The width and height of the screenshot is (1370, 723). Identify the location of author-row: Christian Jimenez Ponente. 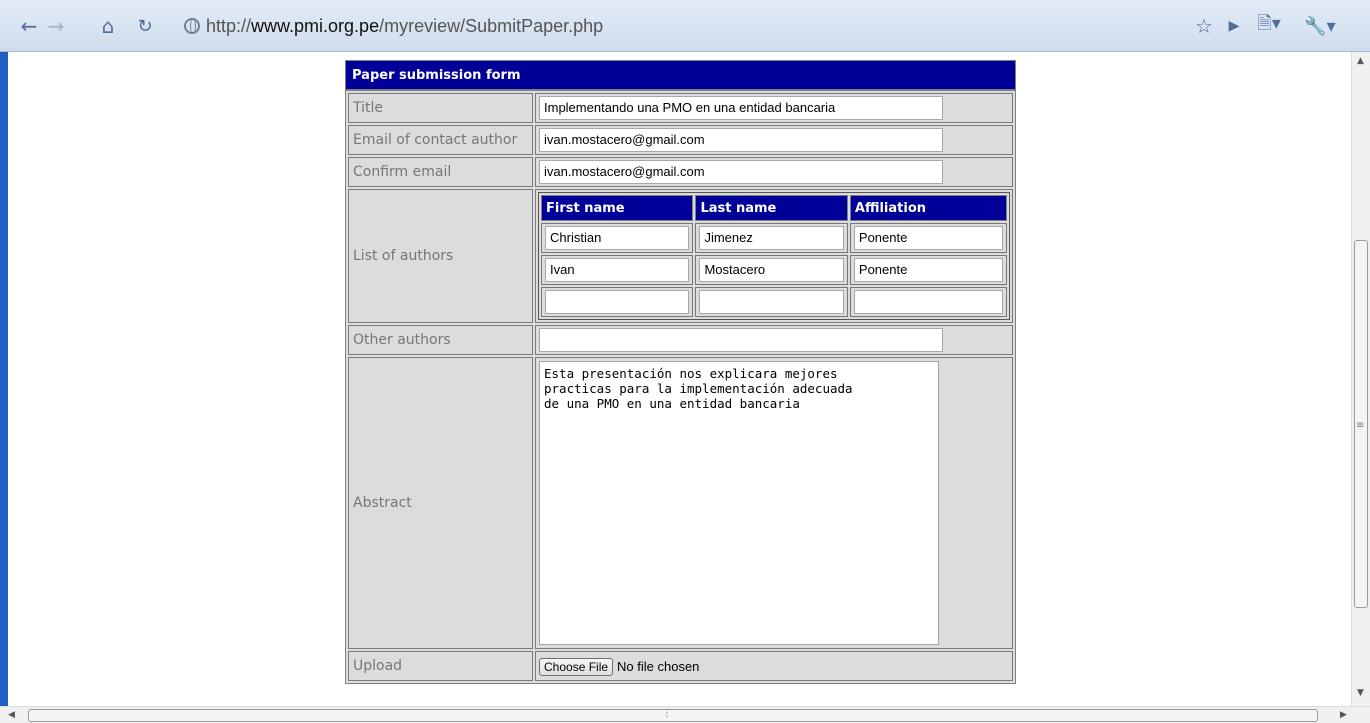
(774, 238).